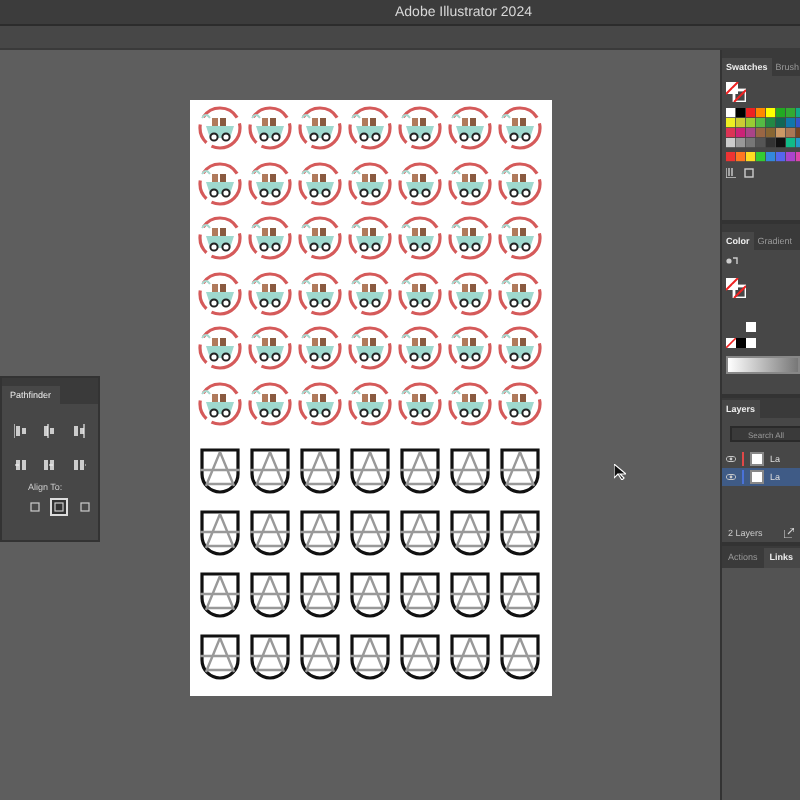 The height and width of the screenshot is (800, 800). I want to click on align-to-option, so click(59, 507).